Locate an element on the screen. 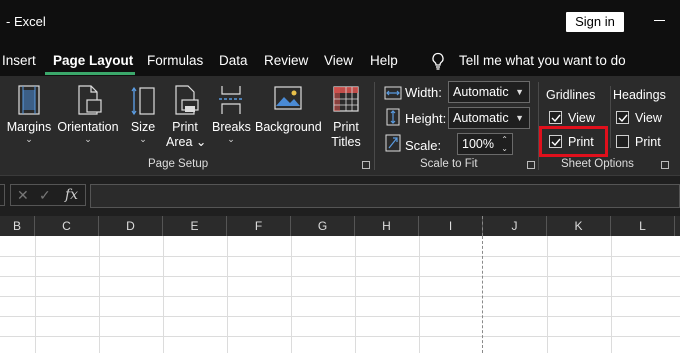  checkmark-icon is located at coordinates (556, 118).